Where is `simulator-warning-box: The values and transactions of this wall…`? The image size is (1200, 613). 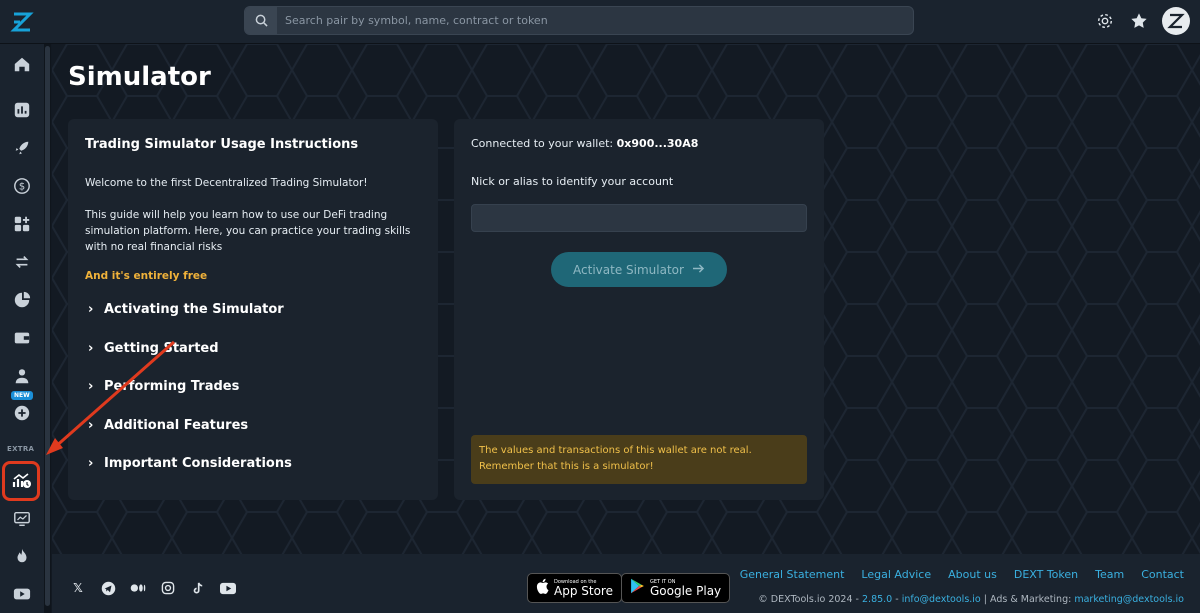
simulator-warning-box: The values and transactions of this wall… is located at coordinates (639, 459).